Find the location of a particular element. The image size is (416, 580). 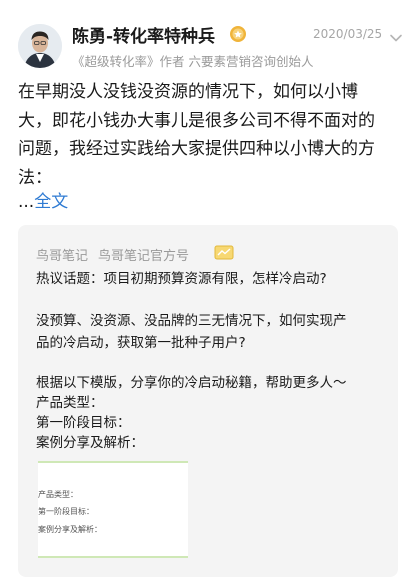

card-text-line: 产品类型： is located at coordinates (70, 403).